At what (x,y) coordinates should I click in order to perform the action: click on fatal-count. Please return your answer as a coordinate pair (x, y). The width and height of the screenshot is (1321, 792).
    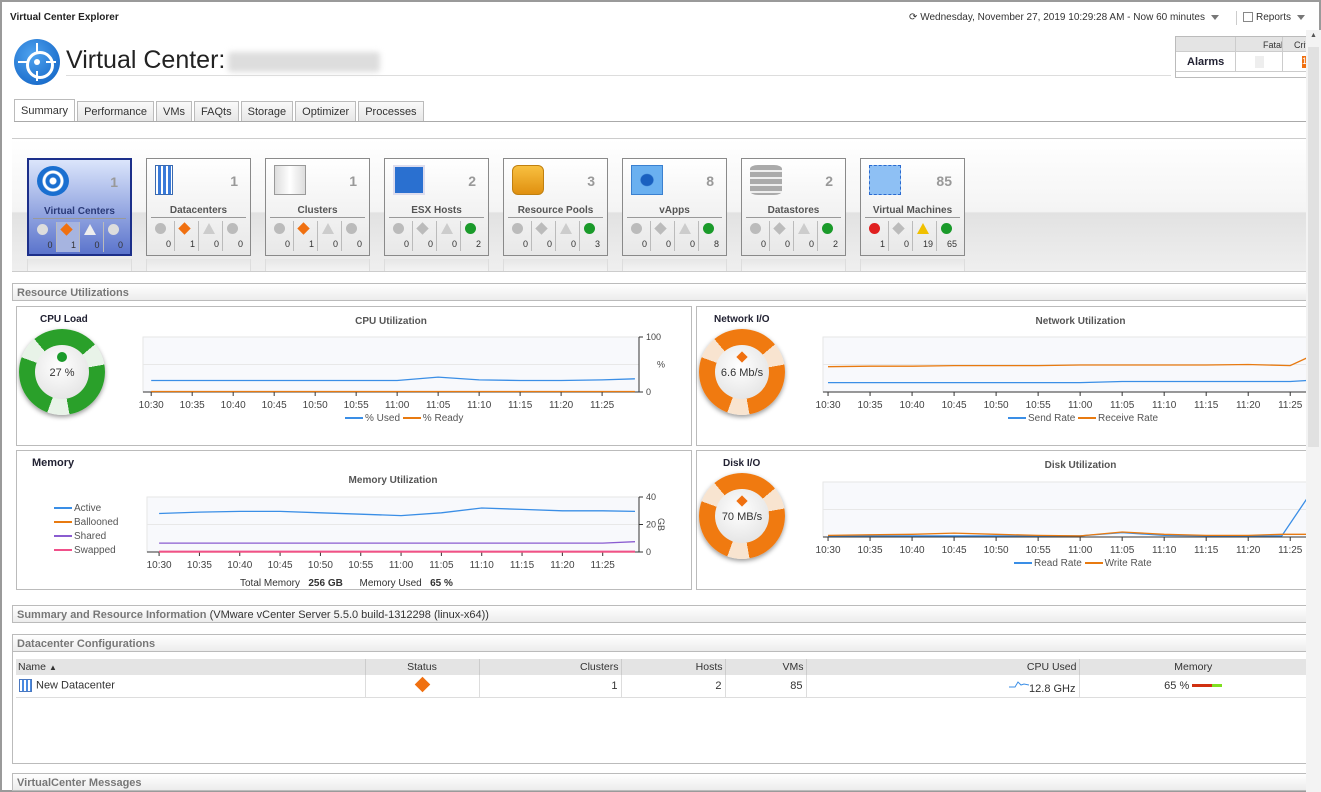
    Looking at the image, I should click on (1259, 62).